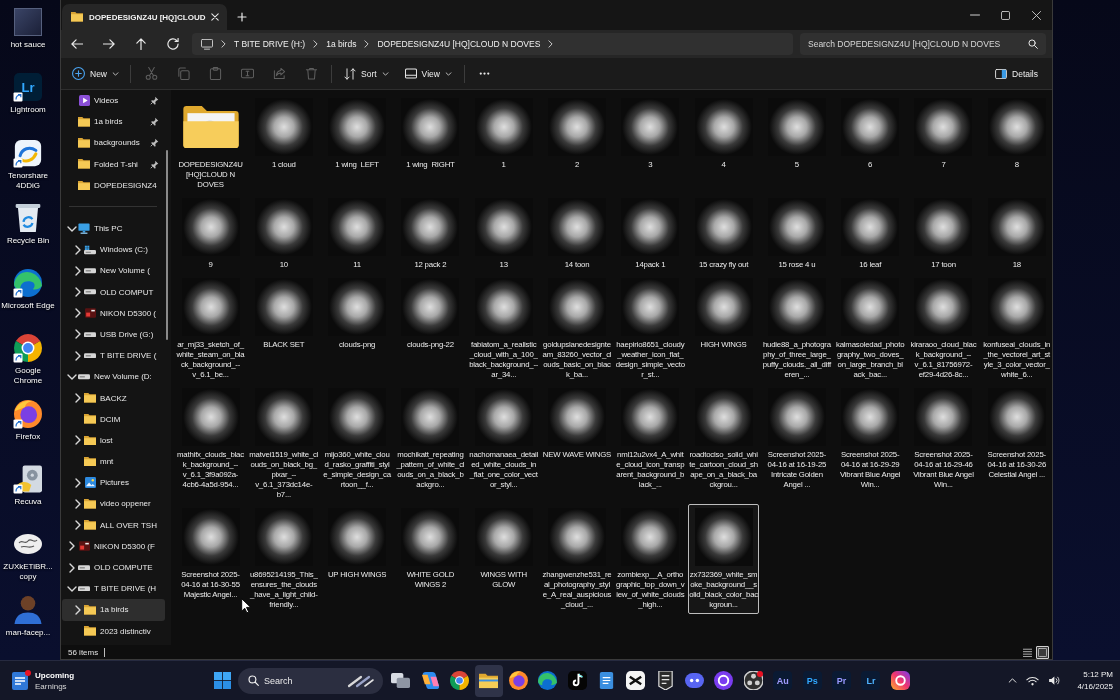  Describe the element at coordinates (28, 94) in the screenshot. I see `desktop-shortcut: Lr Lightroom` at that location.